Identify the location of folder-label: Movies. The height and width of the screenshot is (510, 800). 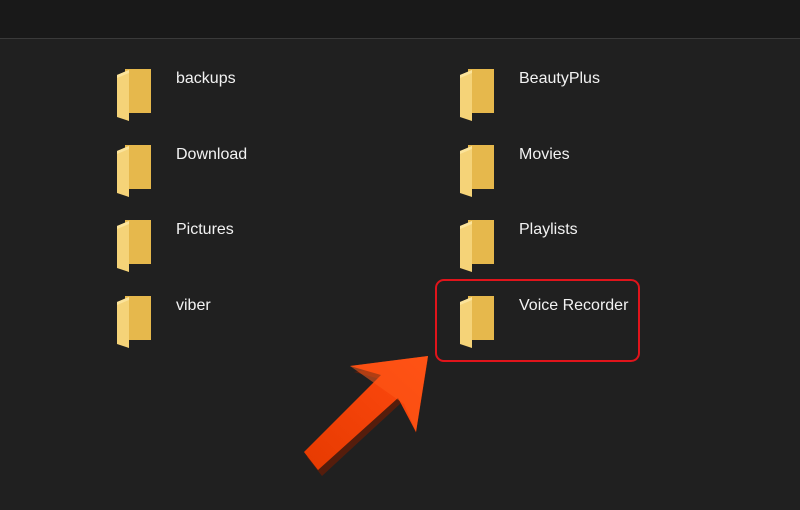
(544, 154).